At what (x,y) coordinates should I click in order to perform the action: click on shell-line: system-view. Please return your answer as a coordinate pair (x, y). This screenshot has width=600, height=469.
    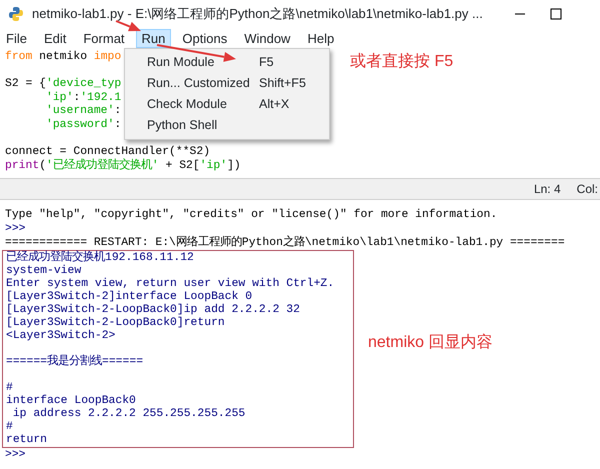
    Looking at the image, I should click on (44, 271).